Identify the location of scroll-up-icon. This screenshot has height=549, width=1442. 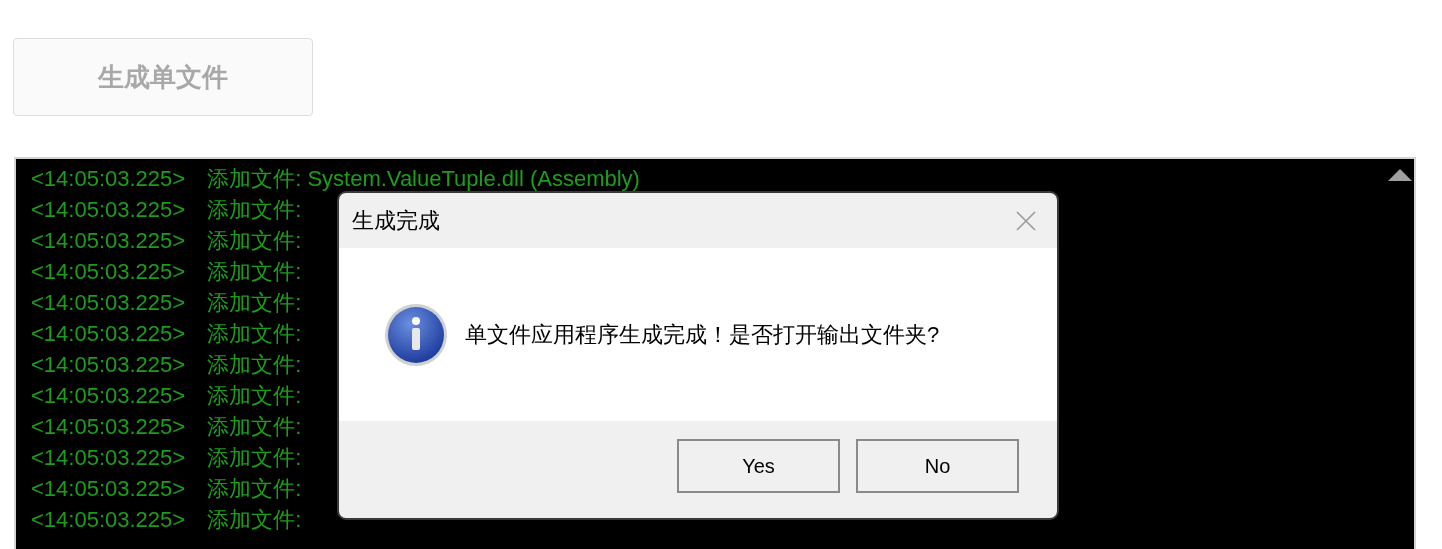
(1400, 175).